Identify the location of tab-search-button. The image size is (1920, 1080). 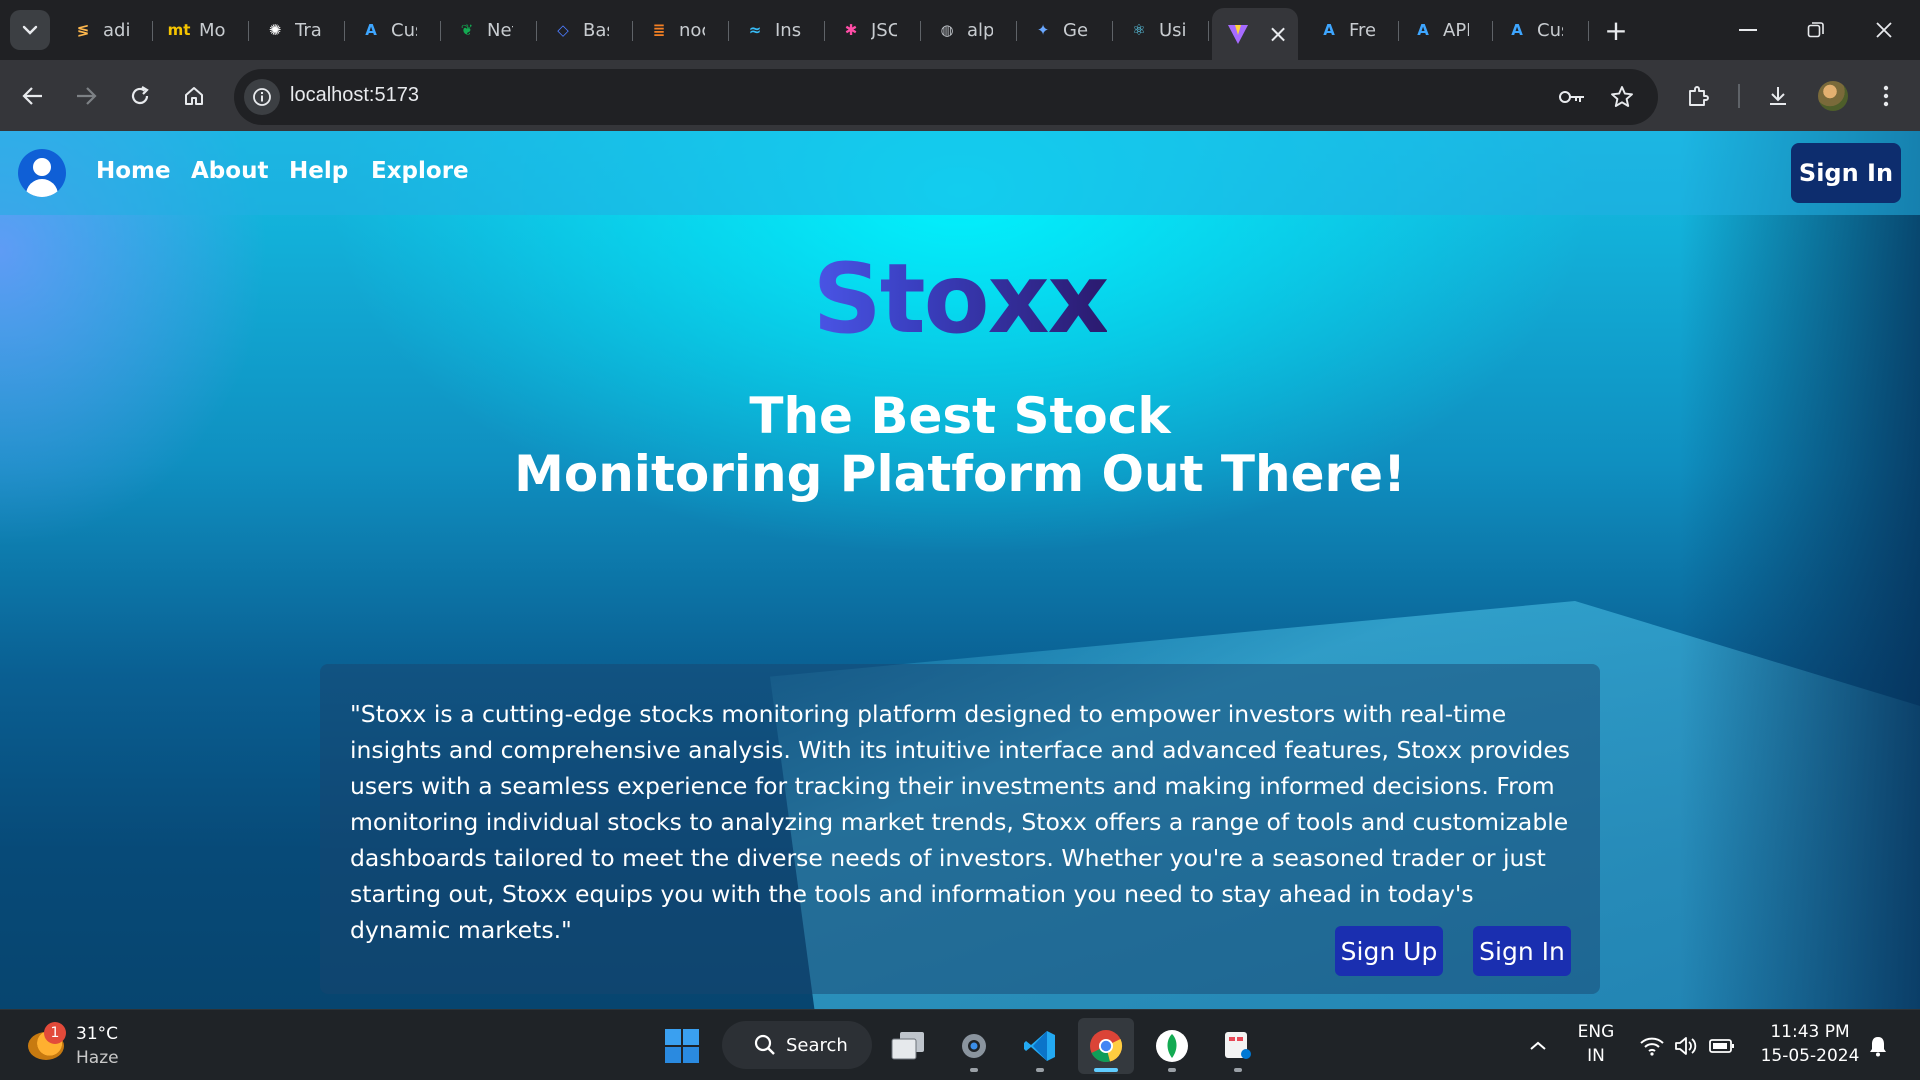
(30, 30).